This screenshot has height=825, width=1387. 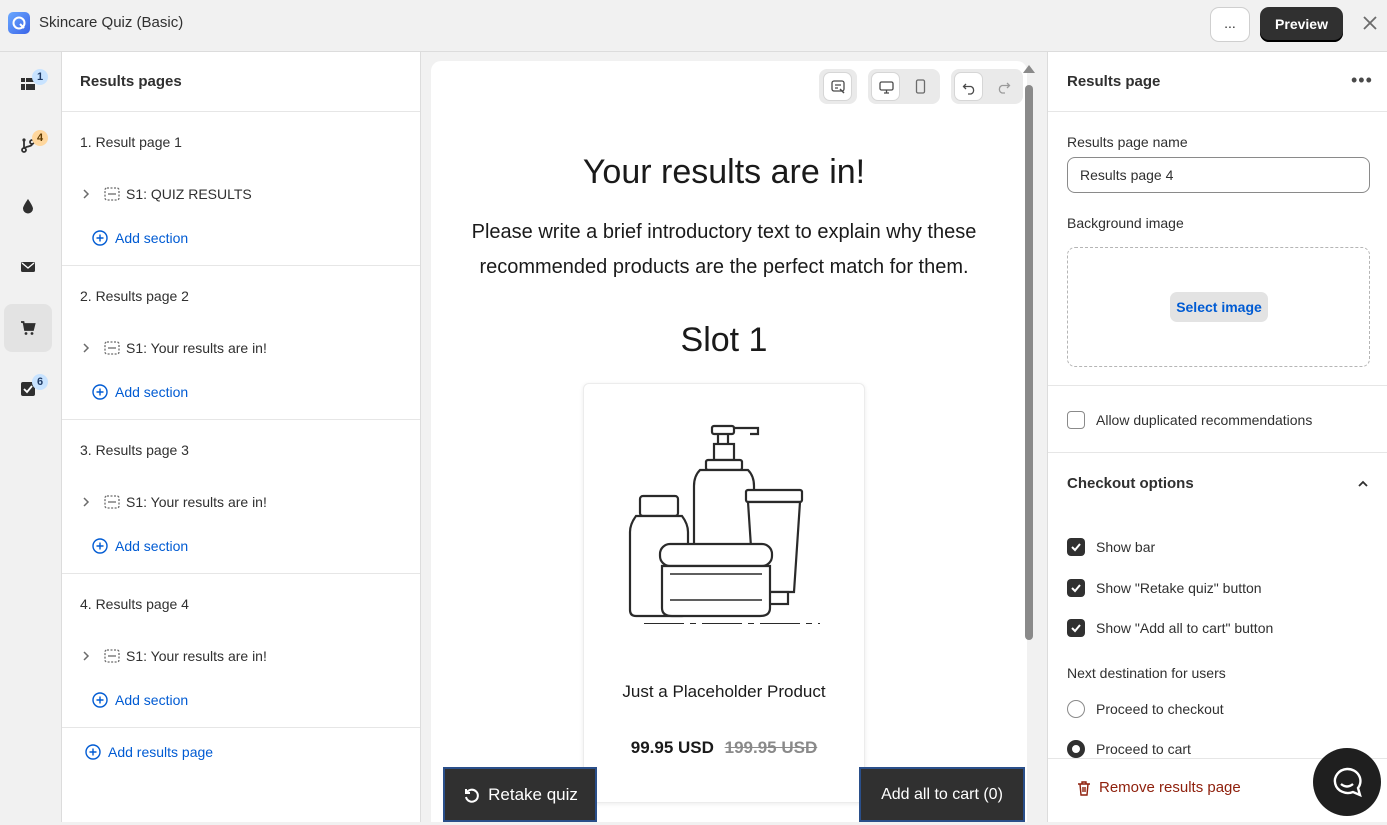 I want to click on mobile-view-button, so click(x=920, y=86).